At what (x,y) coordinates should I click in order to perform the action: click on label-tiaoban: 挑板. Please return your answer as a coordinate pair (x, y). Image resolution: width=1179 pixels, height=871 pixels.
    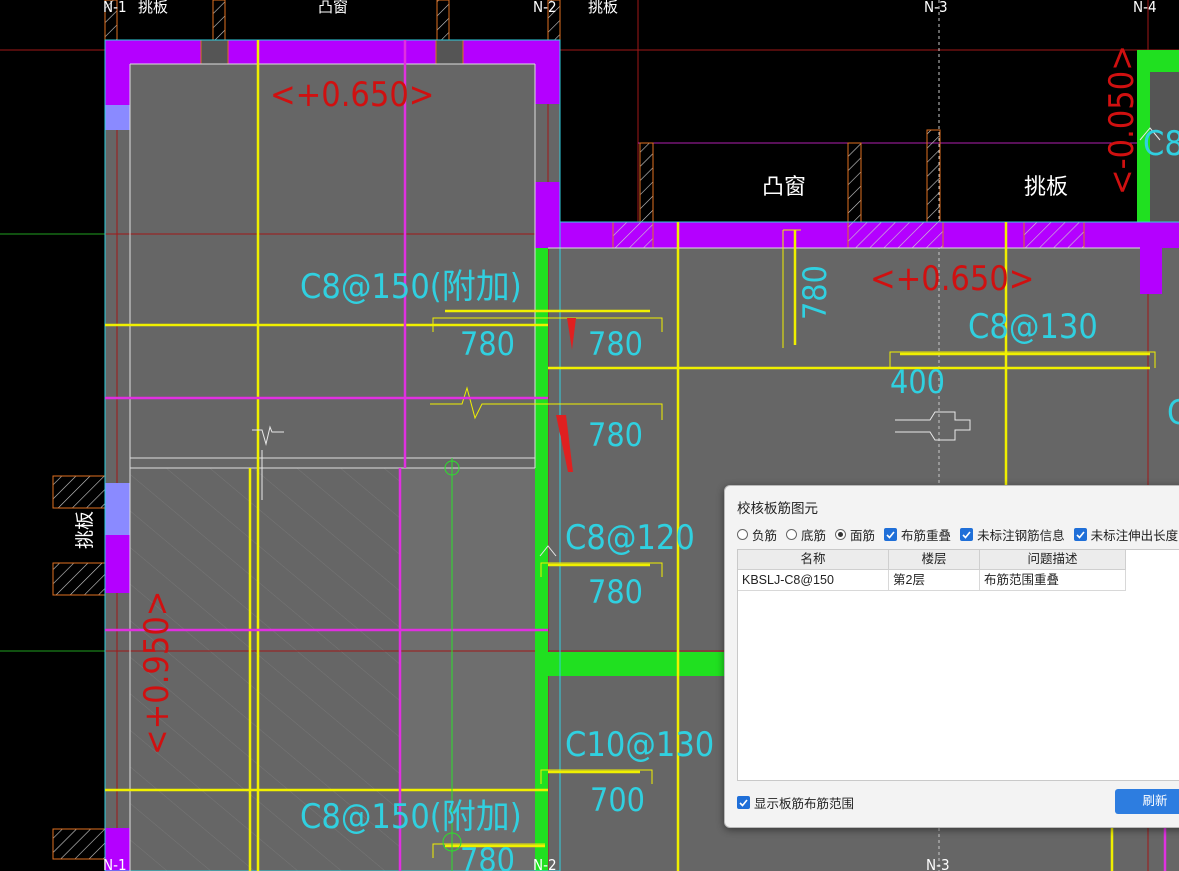
    Looking at the image, I should click on (1046, 187).